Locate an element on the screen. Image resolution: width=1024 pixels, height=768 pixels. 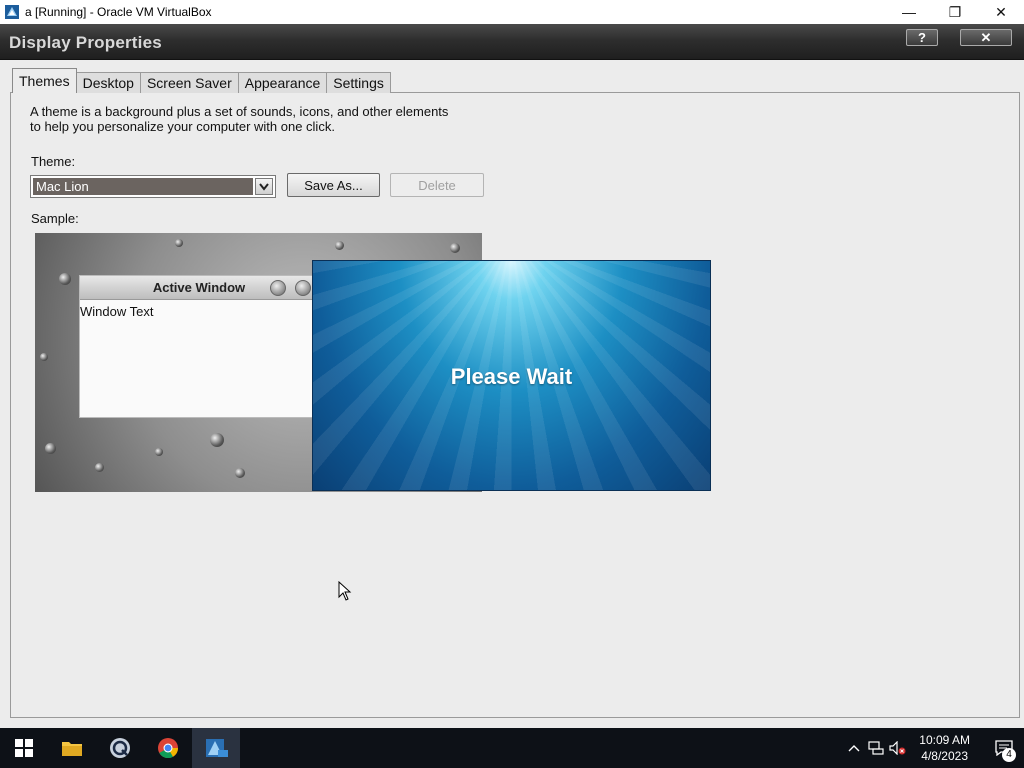
tab-screen-saver: Screen Saver is located at coordinates (189, 82).